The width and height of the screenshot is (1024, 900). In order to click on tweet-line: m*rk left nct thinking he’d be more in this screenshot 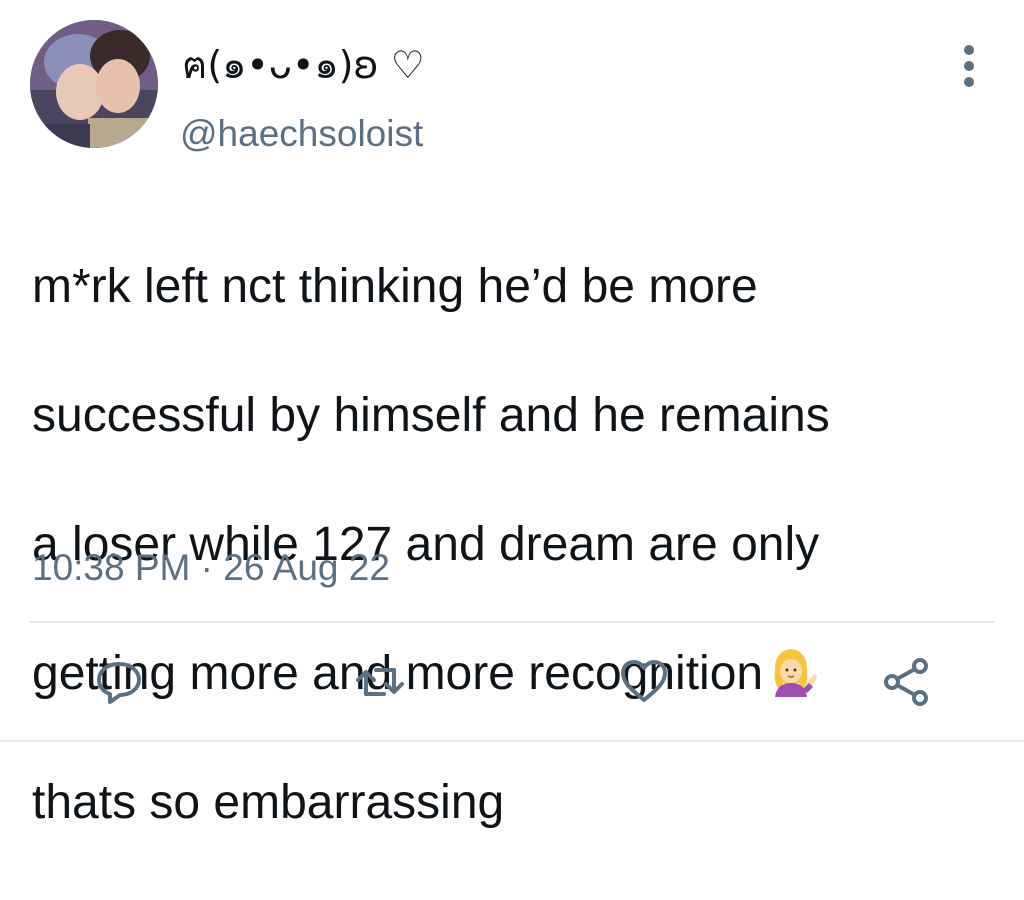, I will do `click(395, 286)`.